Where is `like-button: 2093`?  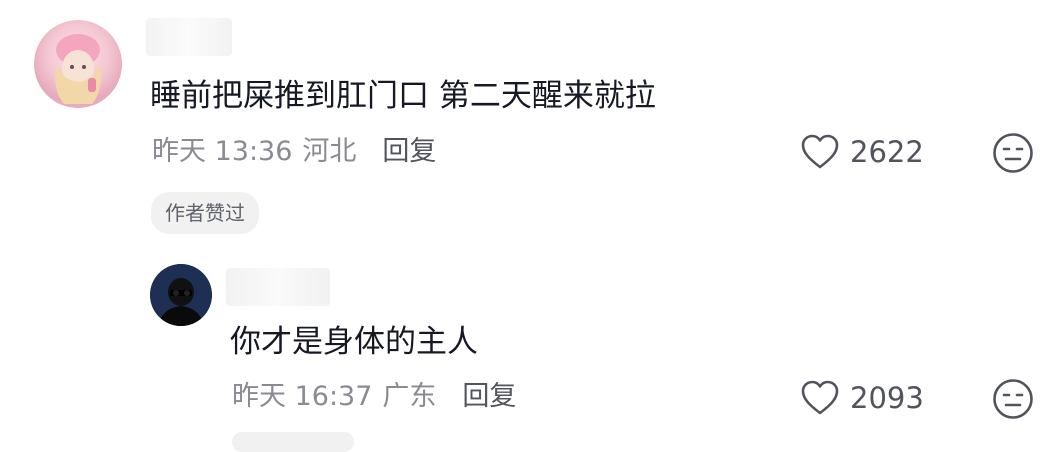 like-button: 2093 is located at coordinates (862, 398).